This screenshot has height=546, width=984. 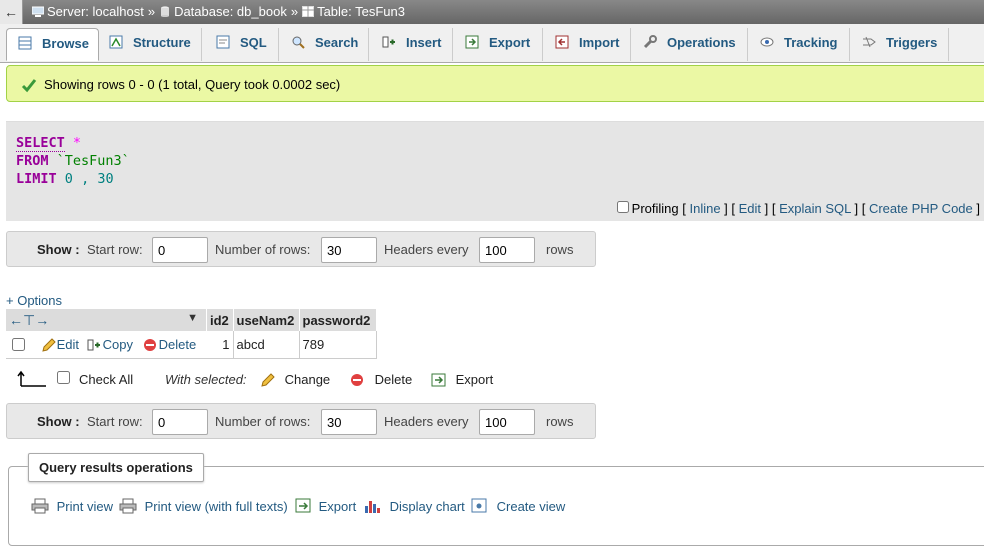 I want to click on print-view-full-link: Print view (with full texts), so click(x=203, y=506).